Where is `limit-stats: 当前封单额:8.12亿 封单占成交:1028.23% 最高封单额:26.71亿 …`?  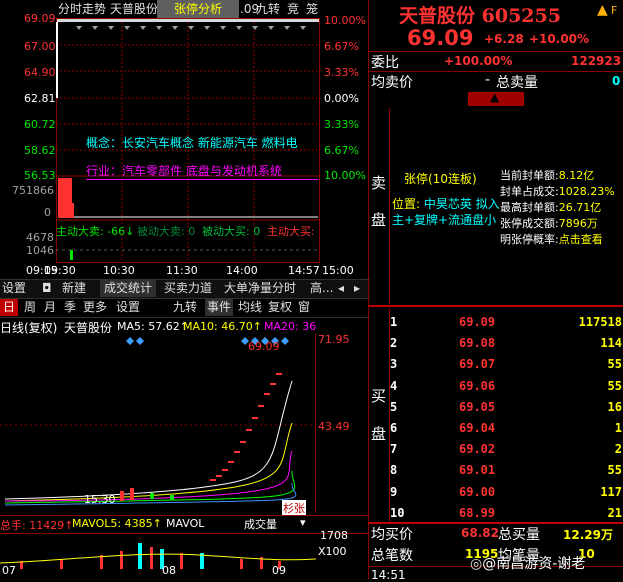 limit-stats: 当前封单额:8.12亿 封单占成交:1028.23% 最高封单额:26.71亿 … is located at coordinates (560, 208).